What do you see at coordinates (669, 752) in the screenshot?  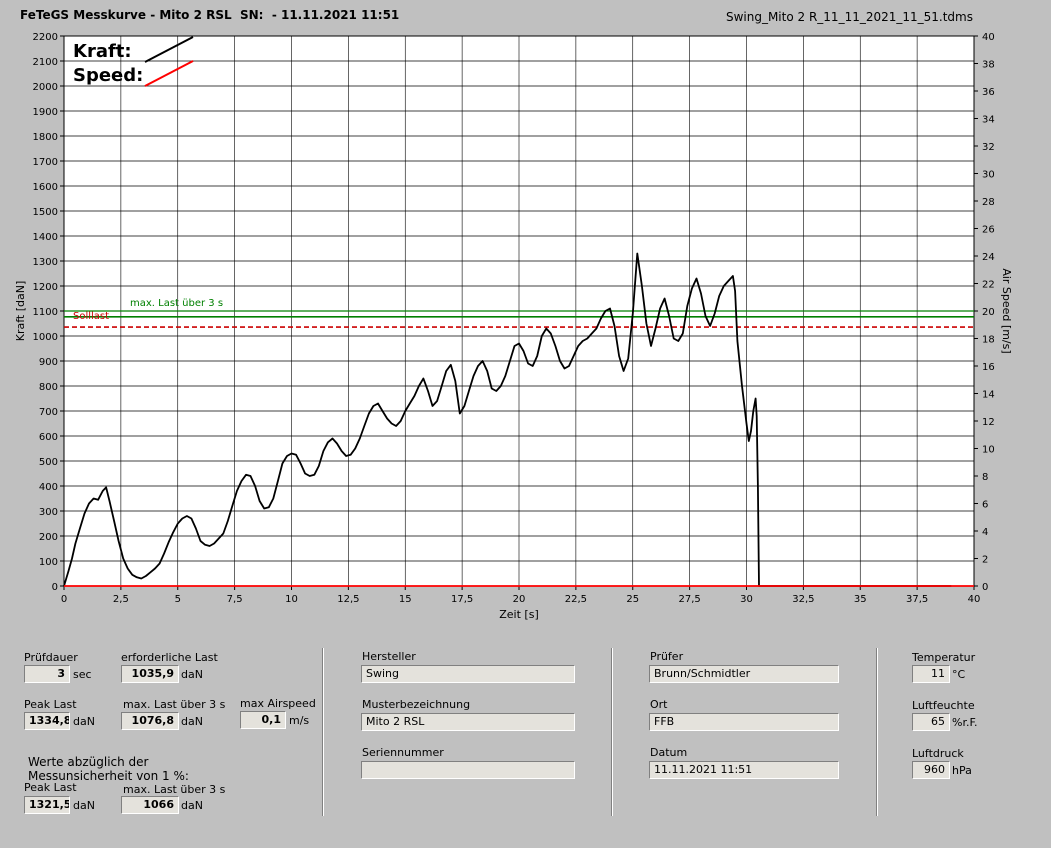 I see `datum-label: Datum` at bounding box center [669, 752].